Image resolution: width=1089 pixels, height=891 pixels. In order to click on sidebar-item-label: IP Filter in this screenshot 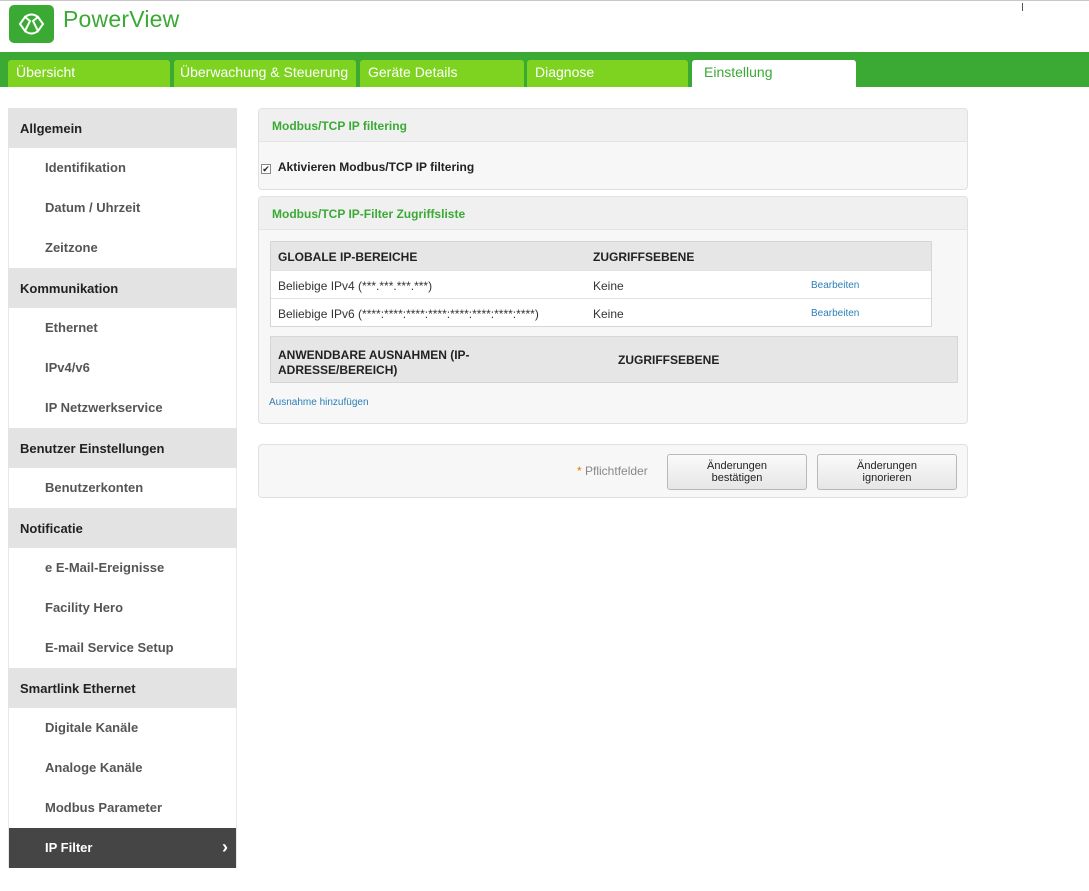, I will do `click(69, 847)`.